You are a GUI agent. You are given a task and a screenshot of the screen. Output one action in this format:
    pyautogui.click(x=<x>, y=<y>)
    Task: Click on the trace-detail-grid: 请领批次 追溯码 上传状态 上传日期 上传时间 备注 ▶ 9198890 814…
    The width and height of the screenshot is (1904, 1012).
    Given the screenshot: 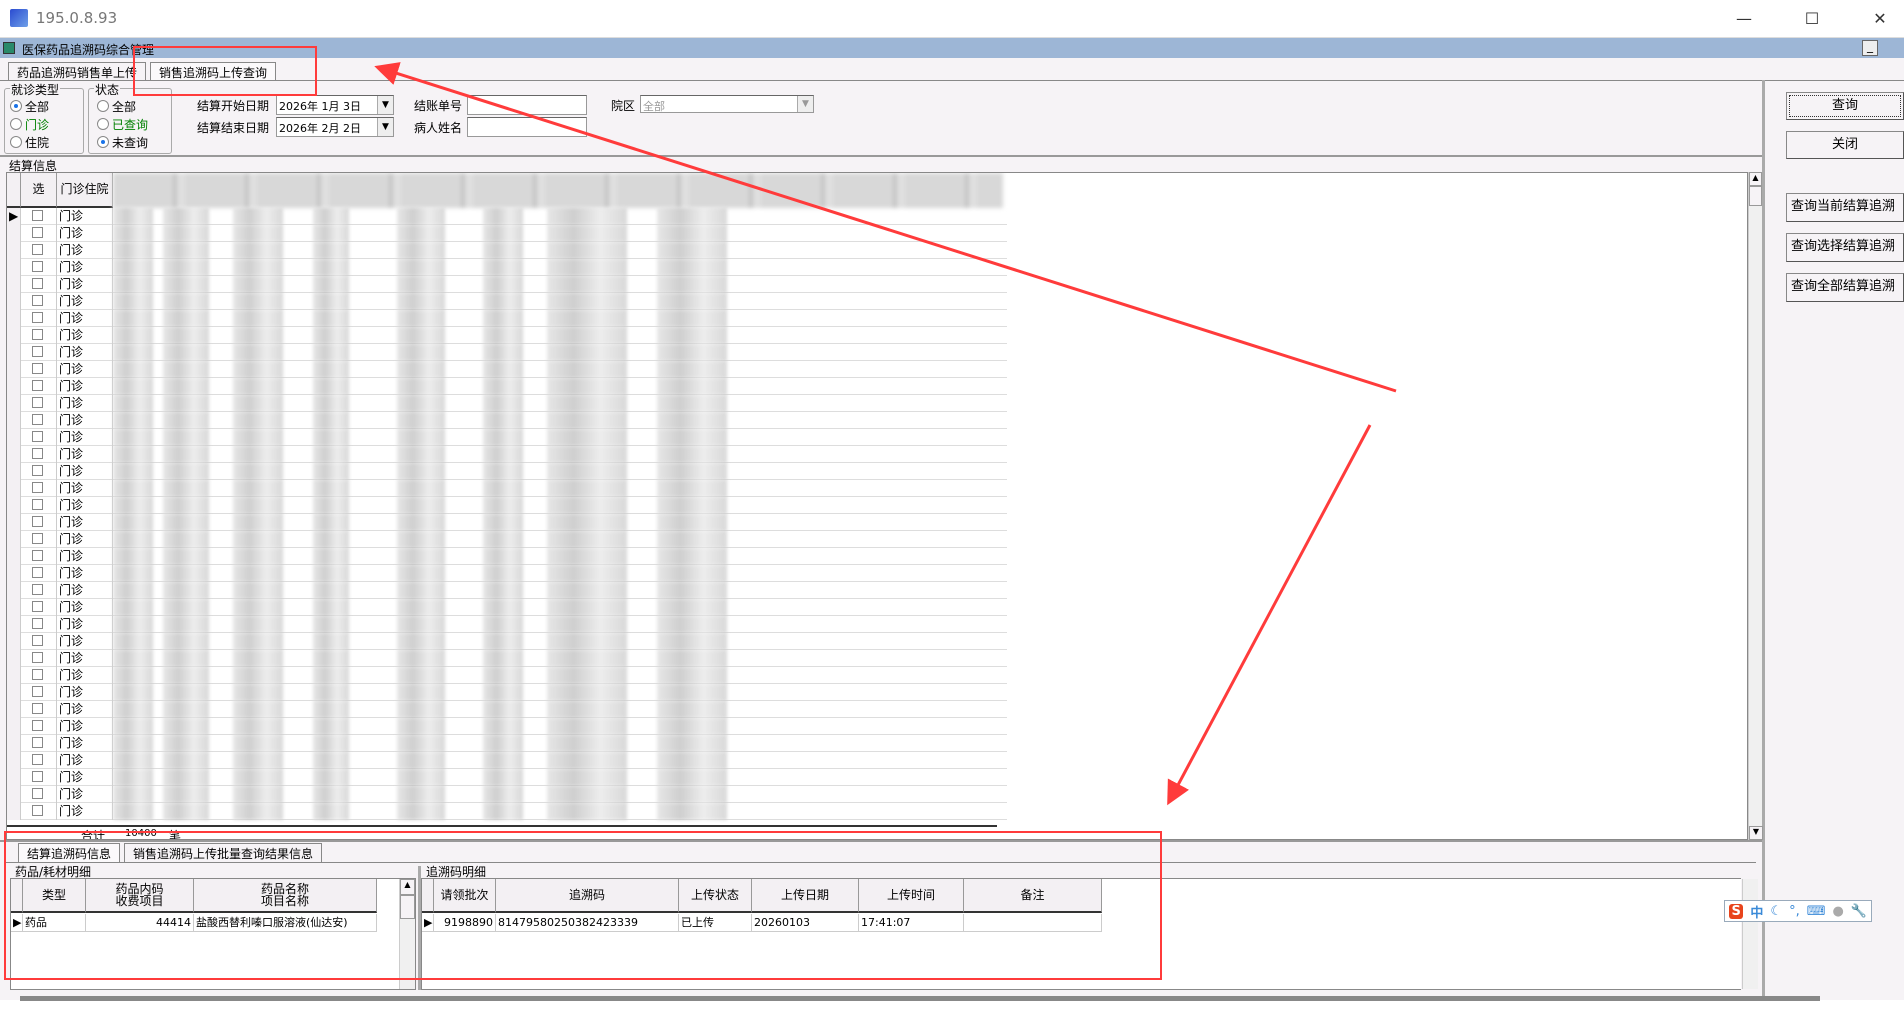 What is the action you would take?
    pyautogui.click(x=1089, y=934)
    